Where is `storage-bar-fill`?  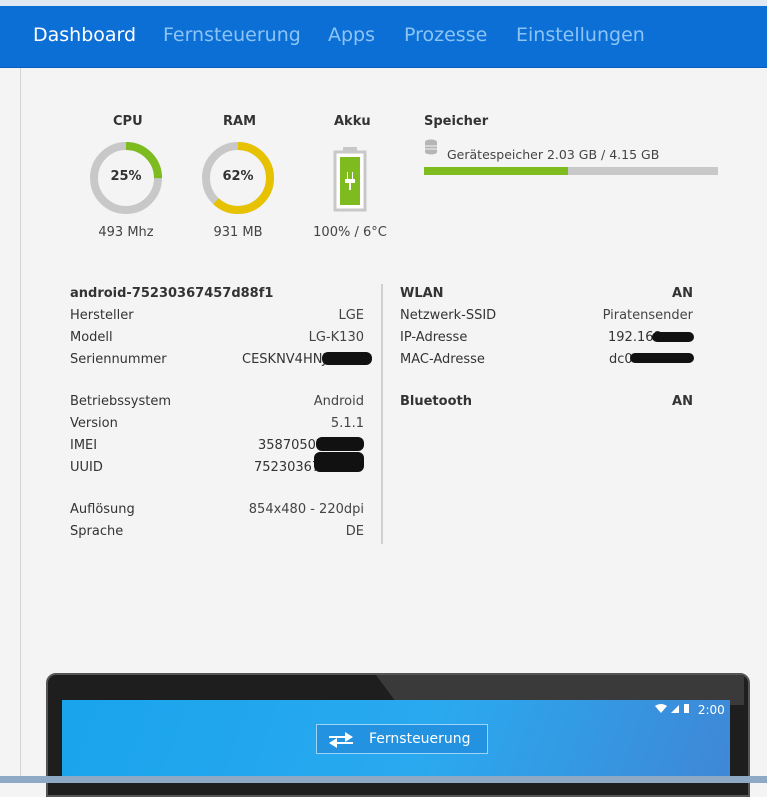
storage-bar-fill is located at coordinates (496, 171).